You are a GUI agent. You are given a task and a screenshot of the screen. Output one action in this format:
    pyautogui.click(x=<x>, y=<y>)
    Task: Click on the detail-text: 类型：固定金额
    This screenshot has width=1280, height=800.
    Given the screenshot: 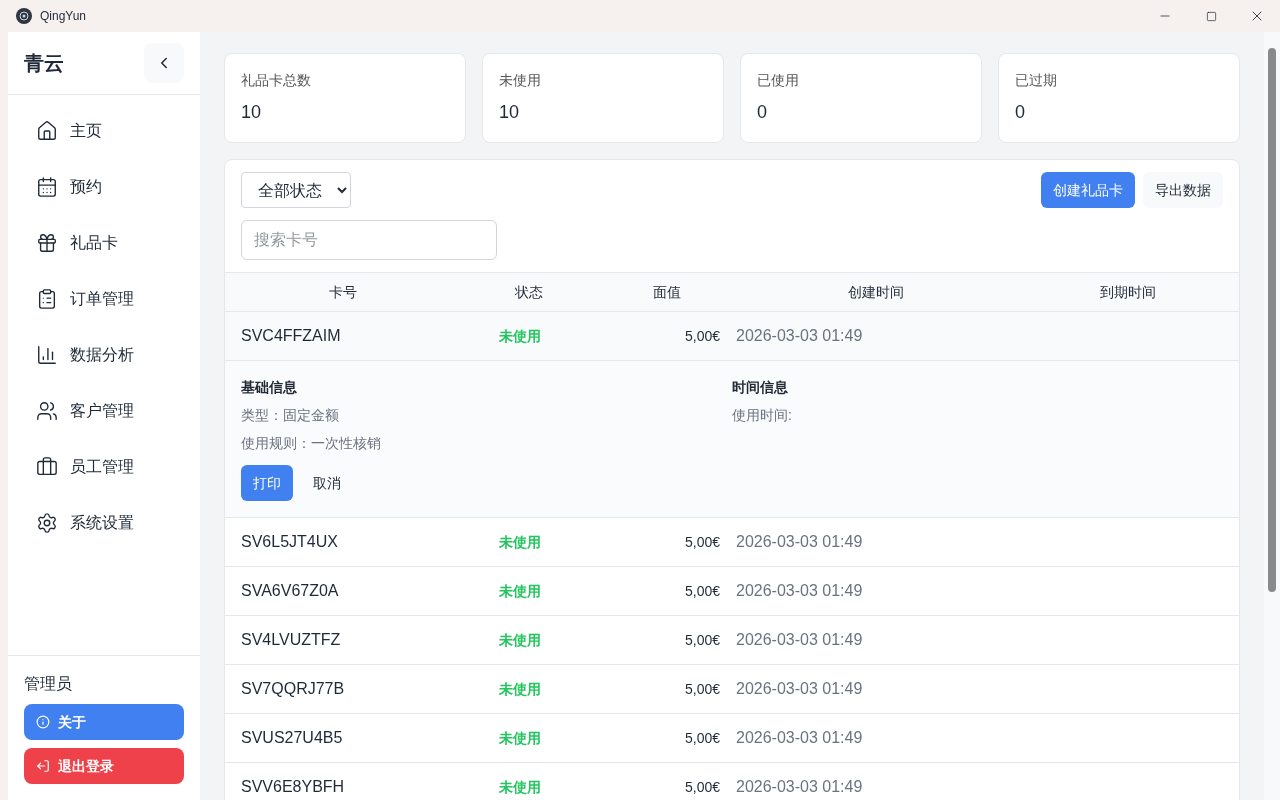 What is the action you would take?
    pyautogui.click(x=290, y=415)
    